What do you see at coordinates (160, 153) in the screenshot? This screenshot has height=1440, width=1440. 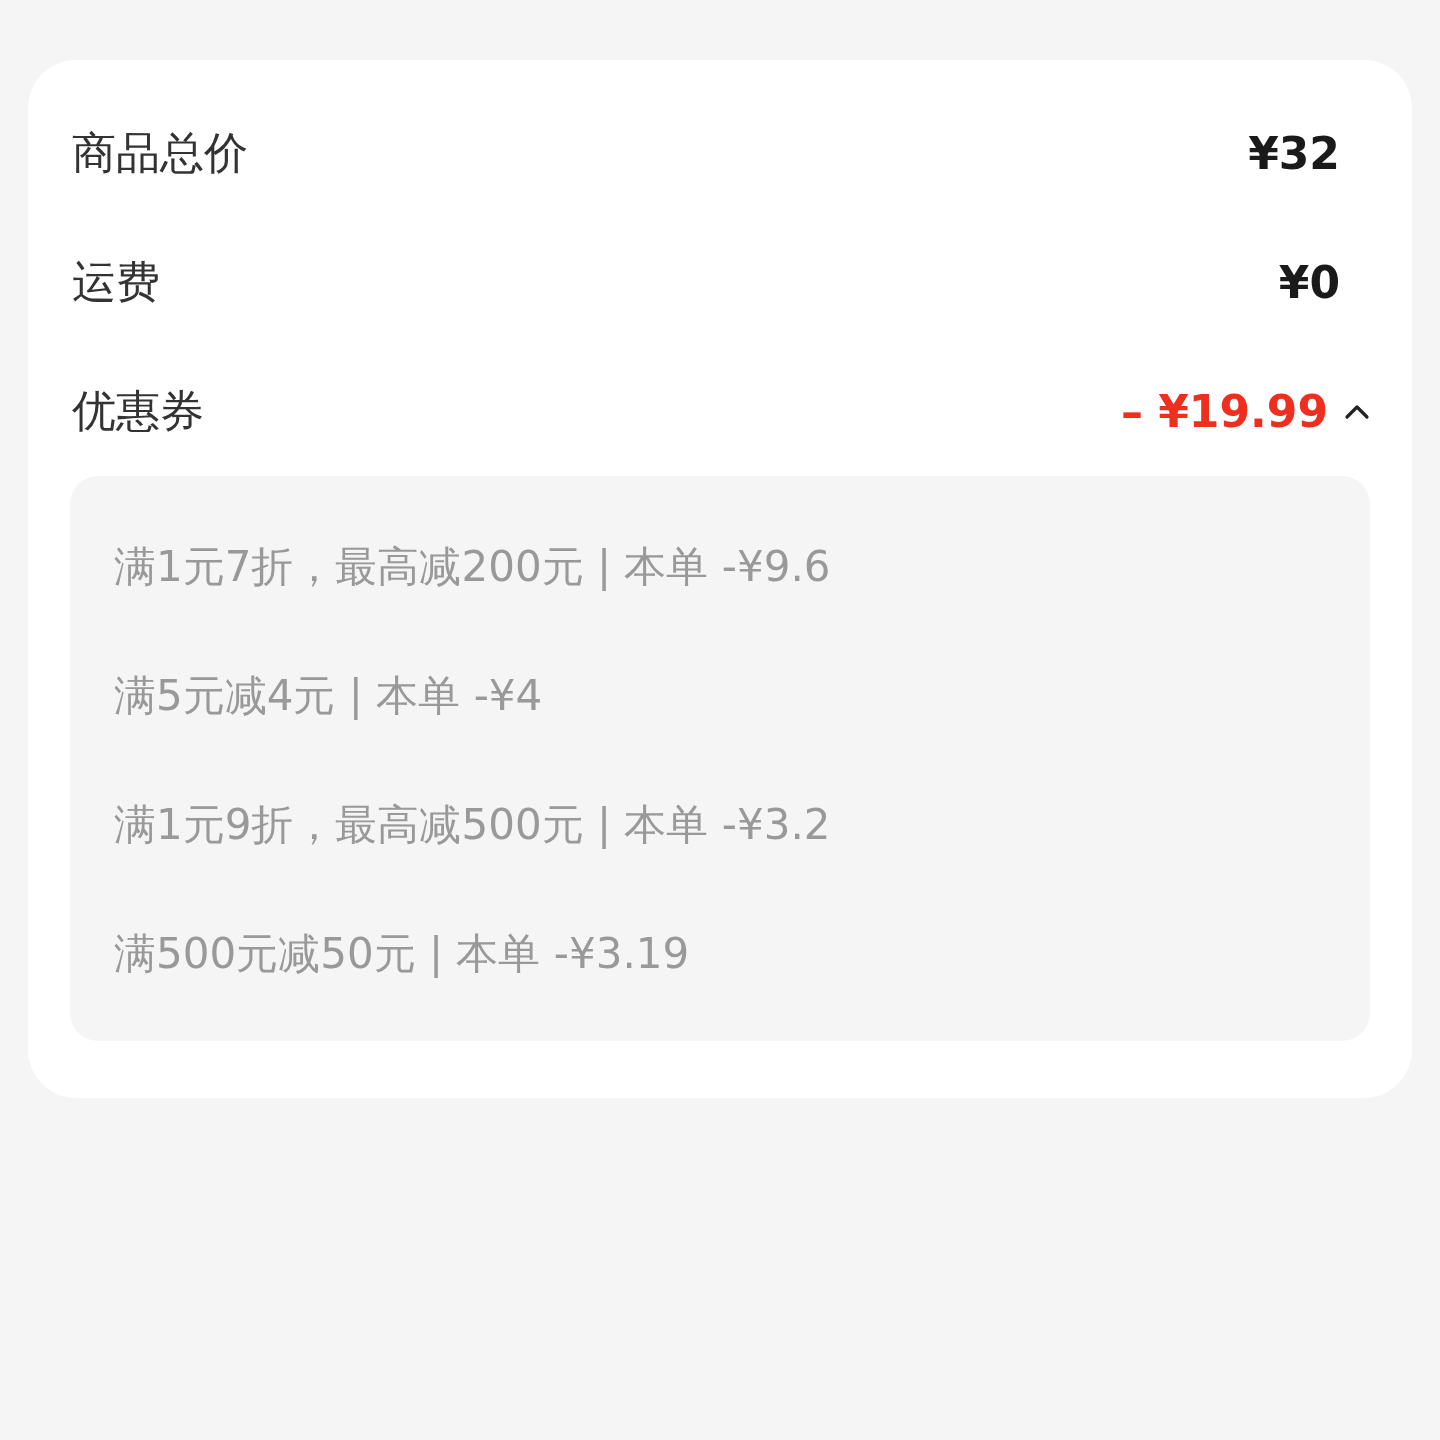 I see `row-label: 商品总价` at bounding box center [160, 153].